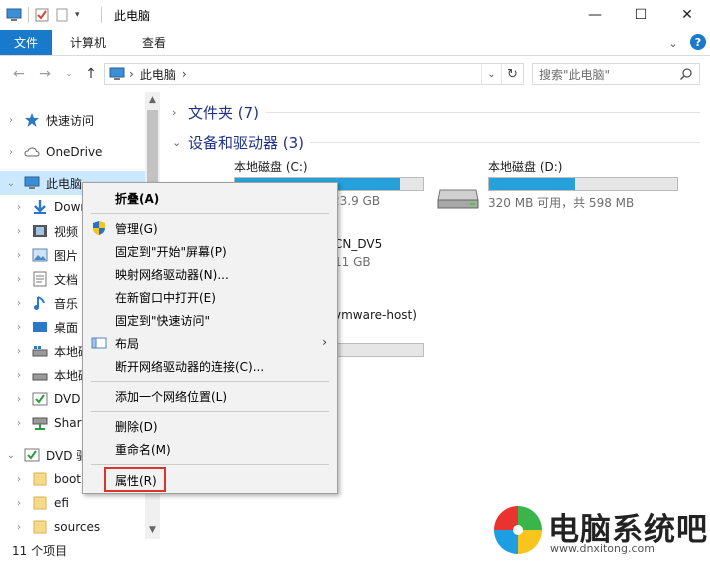 The width and height of the screenshot is (710, 561). Describe the element at coordinates (91, 74) in the screenshot. I see `up-icon: ↑` at that location.